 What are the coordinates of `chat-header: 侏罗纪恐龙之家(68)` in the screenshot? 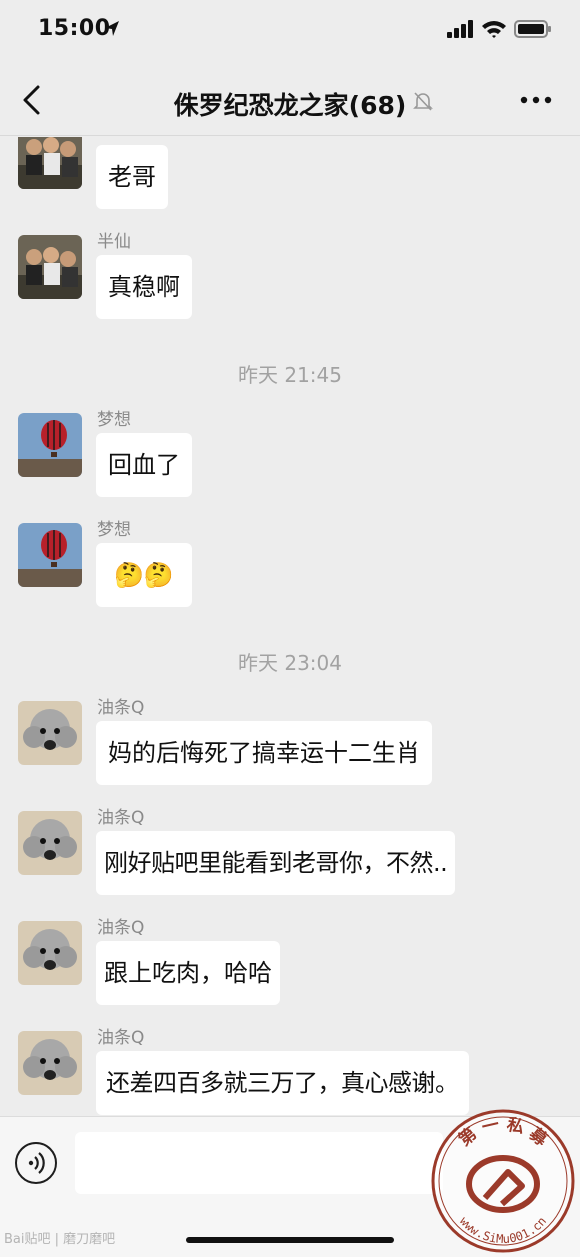 It's located at (290, 99).